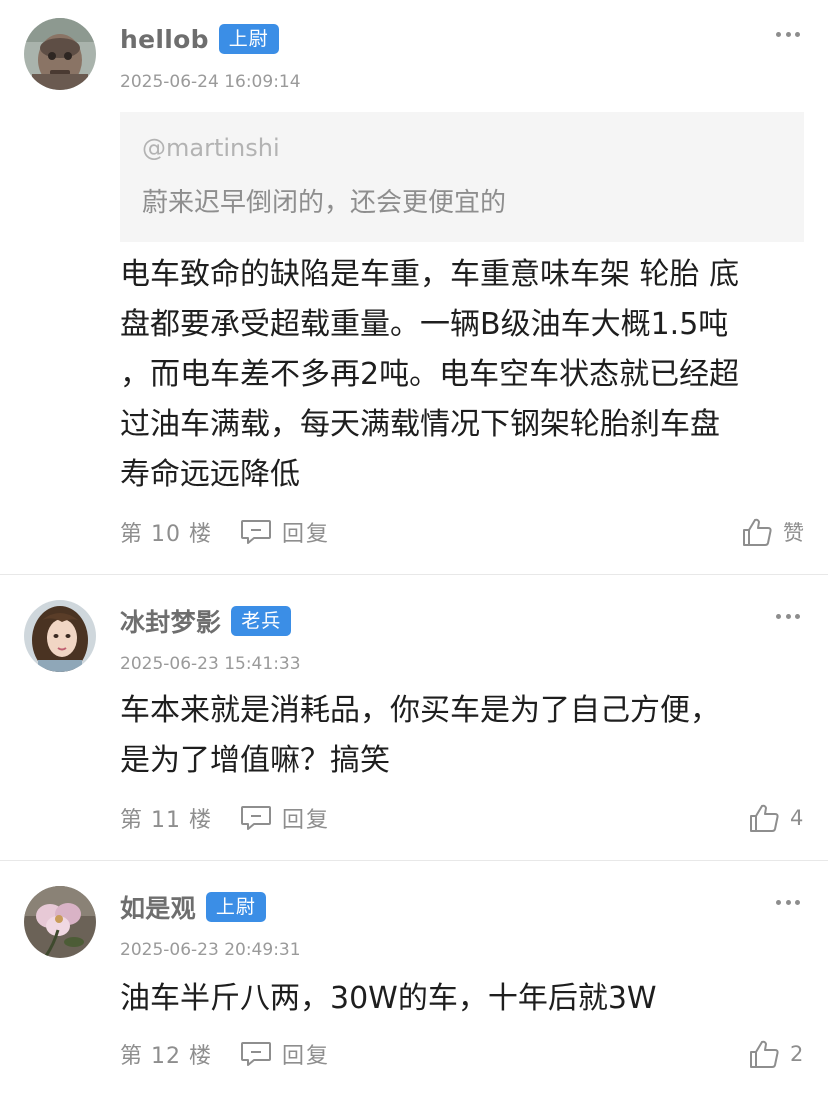 The image size is (828, 1095). What do you see at coordinates (225, 1054) in the screenshot?
I see `comment-actions: 第 12 楼 回复` at bounding box center [225, 1054].